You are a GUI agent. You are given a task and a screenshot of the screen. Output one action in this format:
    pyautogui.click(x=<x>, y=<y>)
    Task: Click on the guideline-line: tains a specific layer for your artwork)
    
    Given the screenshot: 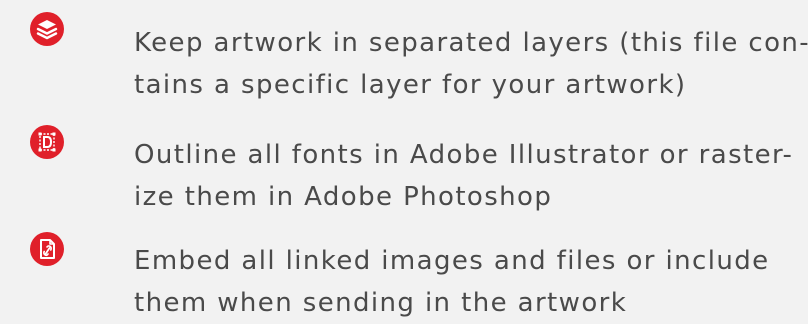 What is the action you would take?
    pyautogui.click(x=410, y=85)
    